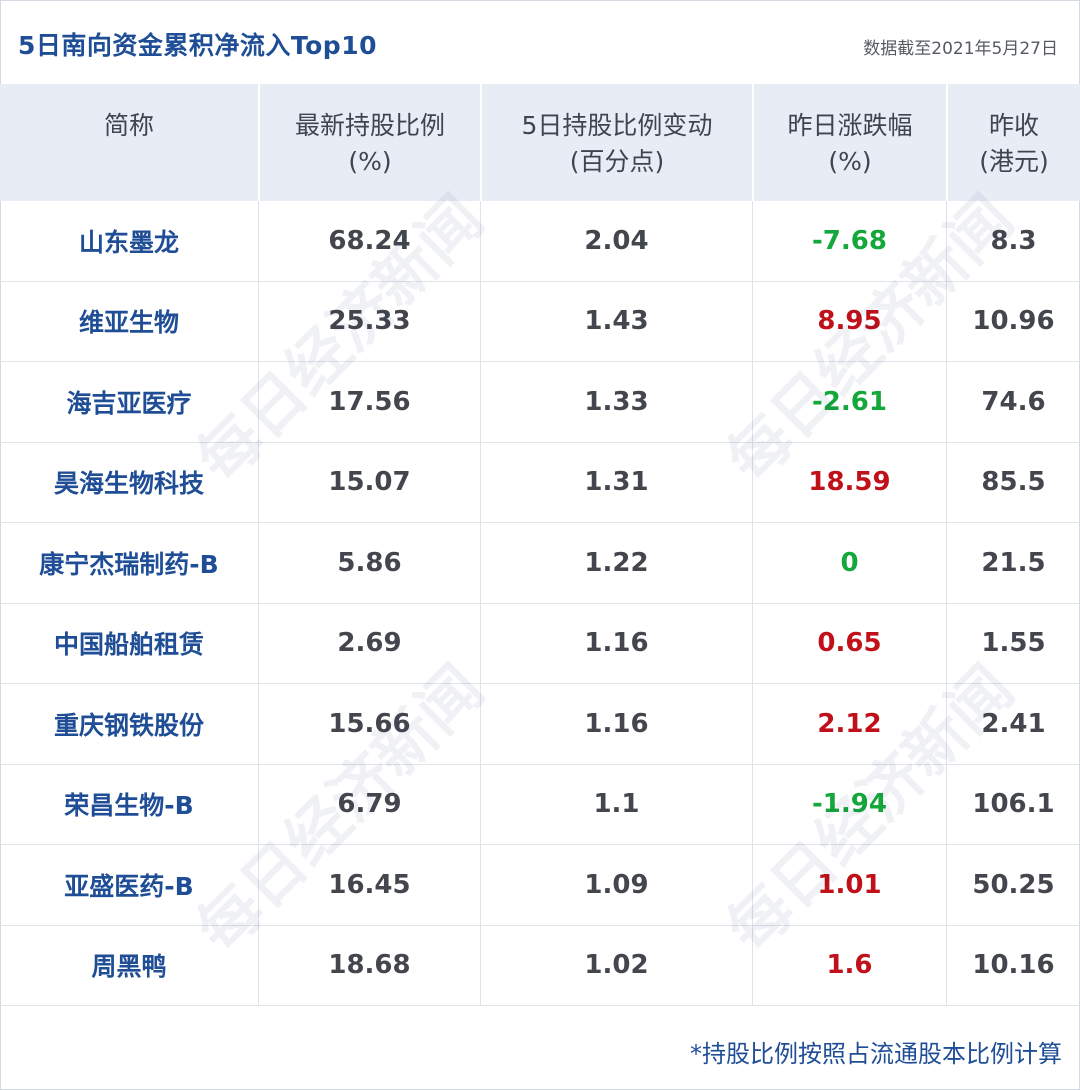 This screenshot has width=1080, height=1090. Describe the element at coordinates (1013, 965) in the screenshot. I see `table-cell-close: 10.16` at that location.